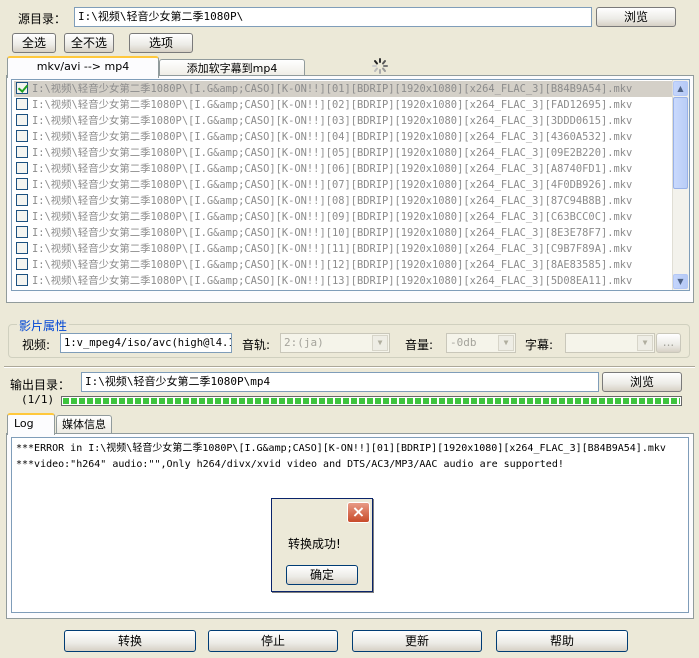 This screenshot has width=699, height=658. Describe the element at coordinates (34, 43) in the screenshot. I see `select-all-button: 全选` at that location.